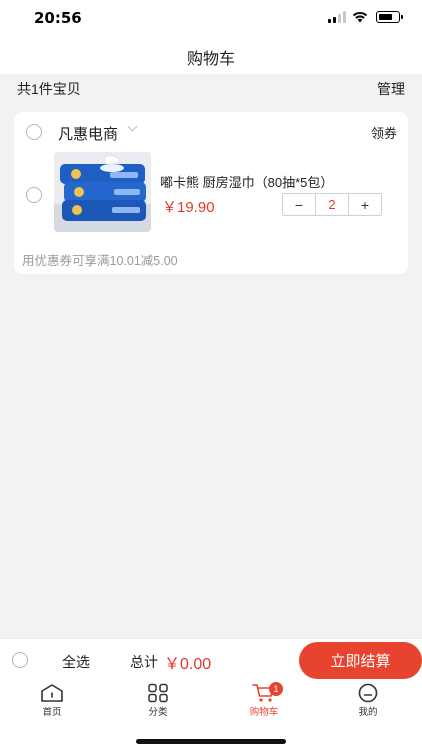 The image size is (422, 750). I want to click on tab-category: 分类, so click(158, 703).